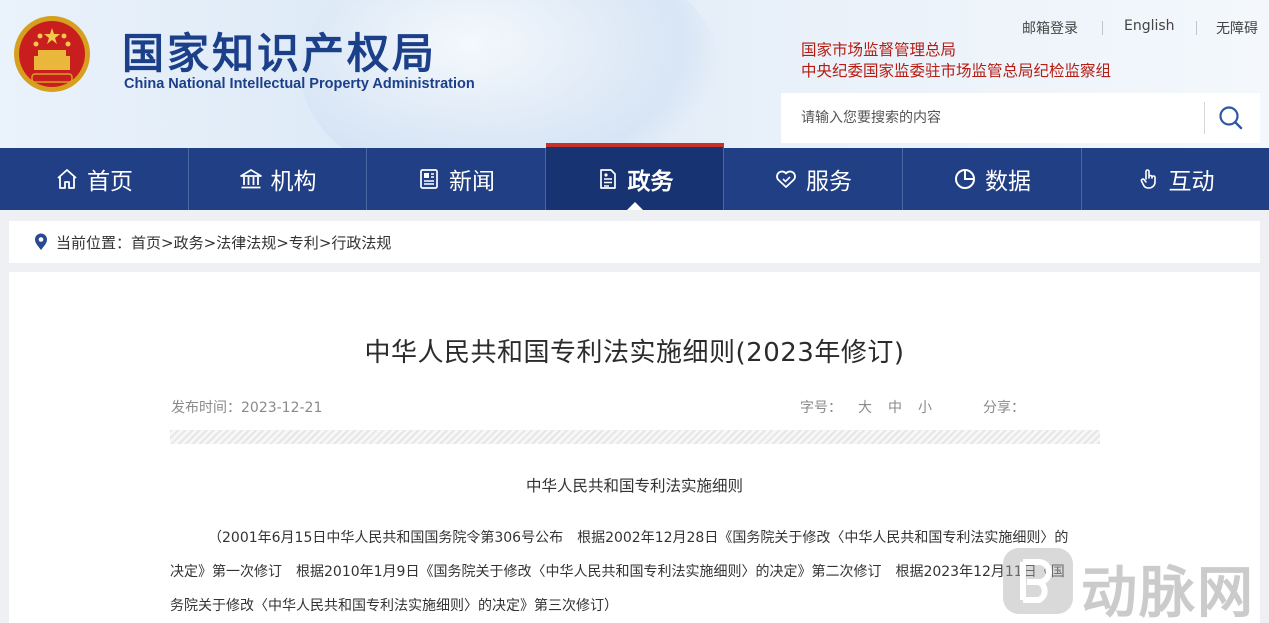 This screenshot has height=623, width=1269. Describe the element at coordinates (250, 179) in the screenshot. I see `institution-icon` at that location.